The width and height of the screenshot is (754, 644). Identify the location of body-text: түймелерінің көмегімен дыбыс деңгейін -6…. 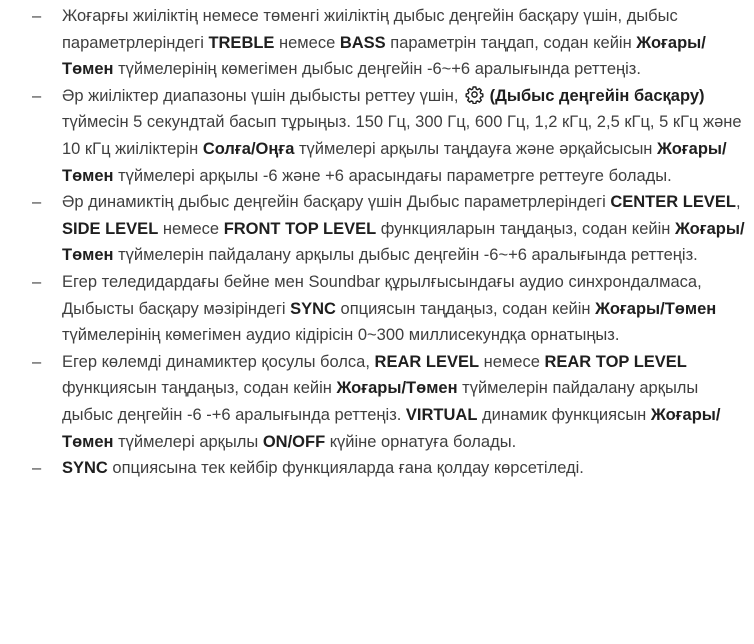
(377, 69).